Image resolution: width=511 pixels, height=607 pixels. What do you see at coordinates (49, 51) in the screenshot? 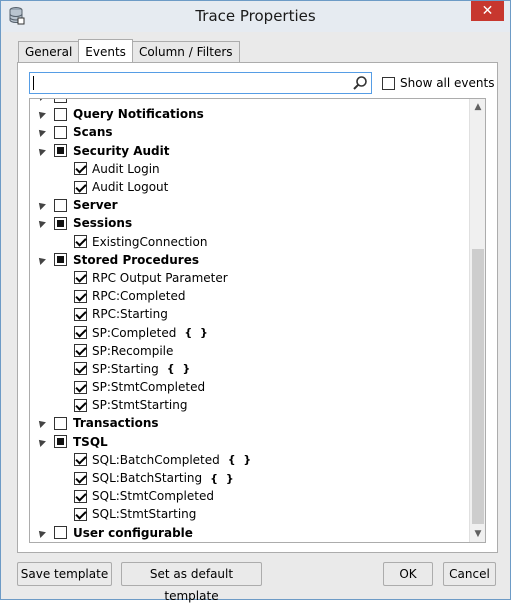
I see `tab-general: General` at bounding box center [49, 51].